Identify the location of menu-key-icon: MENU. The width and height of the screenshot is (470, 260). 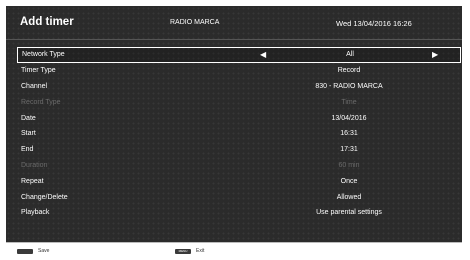
(183, 251).